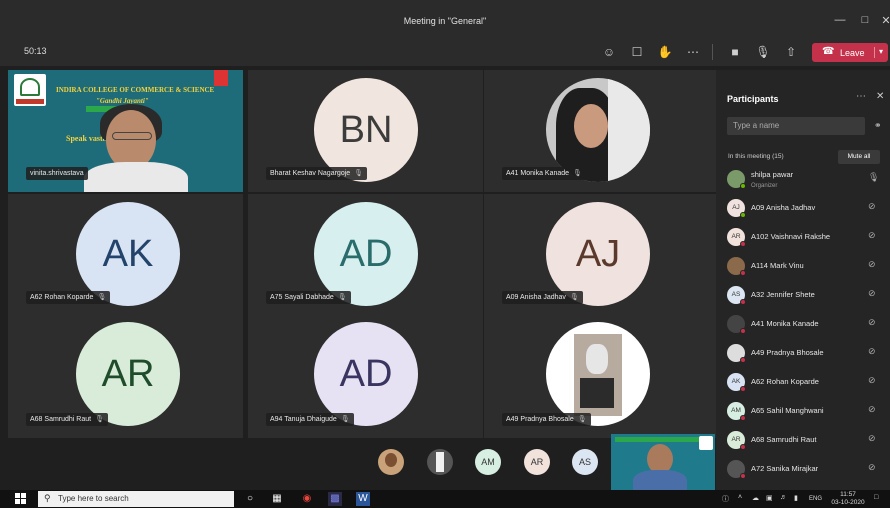  Describe the element at coordinates (277, 499) in the screenshot. I see `file-explorer-icon: ▦` at that location.